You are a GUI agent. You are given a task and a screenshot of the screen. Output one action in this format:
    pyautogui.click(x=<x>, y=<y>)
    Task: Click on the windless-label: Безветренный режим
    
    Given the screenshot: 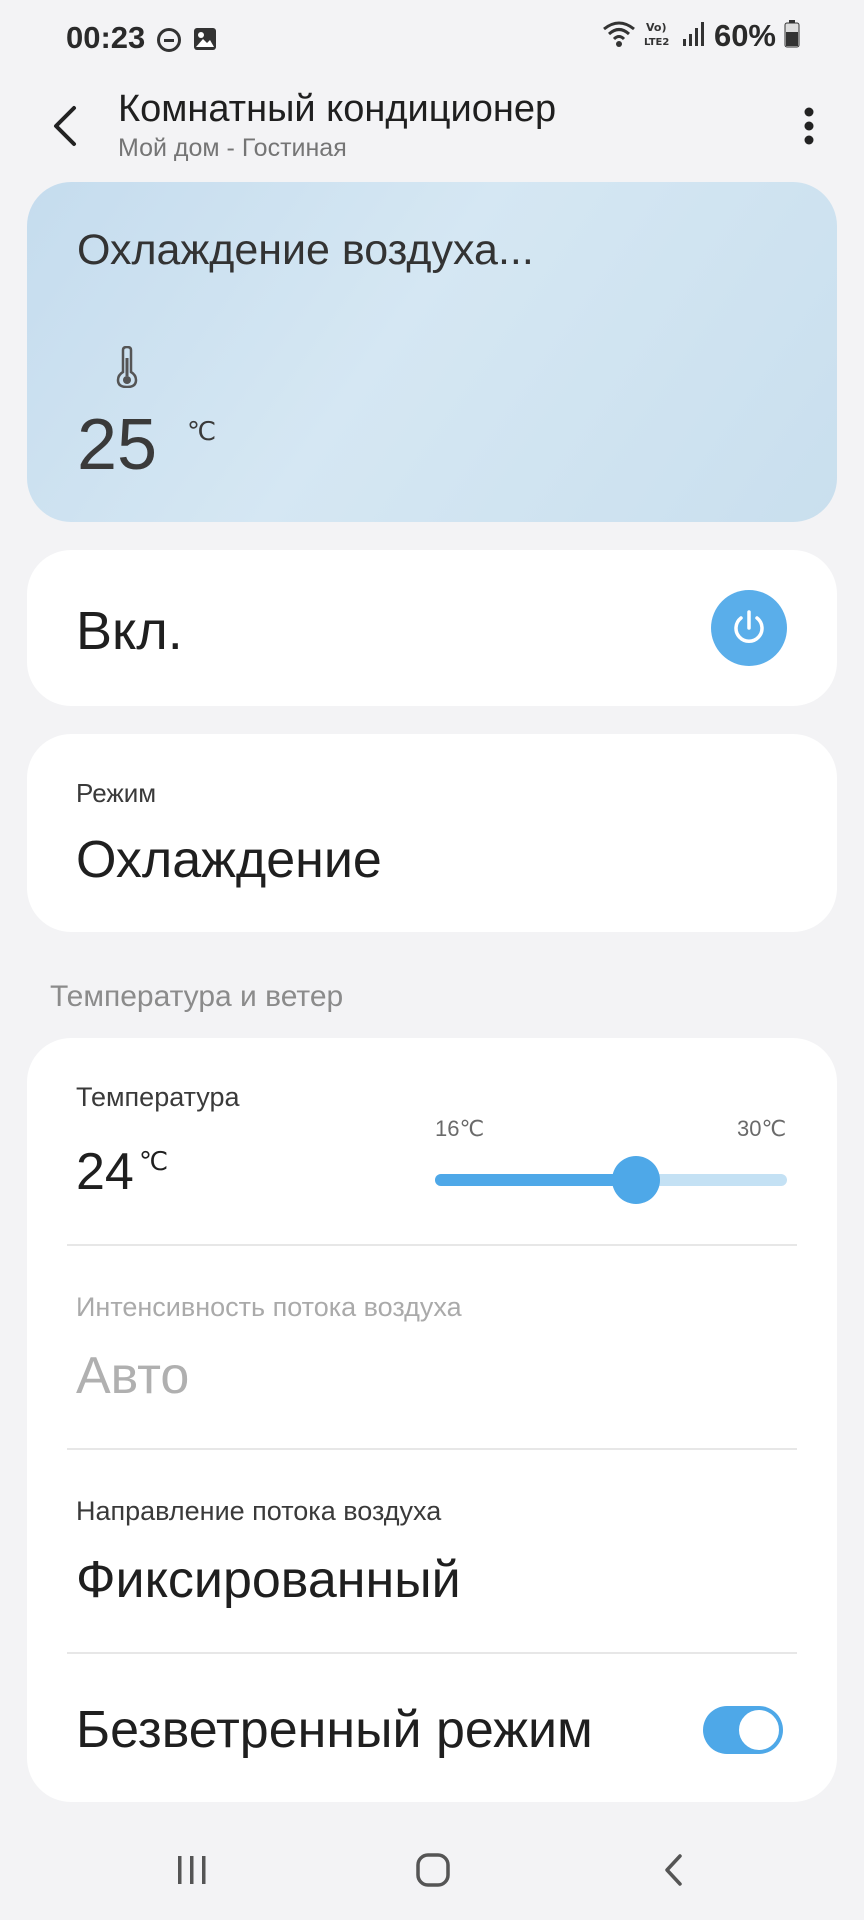 What is the action you would take?
    pyautogui.click(x=334, y=1730)
    